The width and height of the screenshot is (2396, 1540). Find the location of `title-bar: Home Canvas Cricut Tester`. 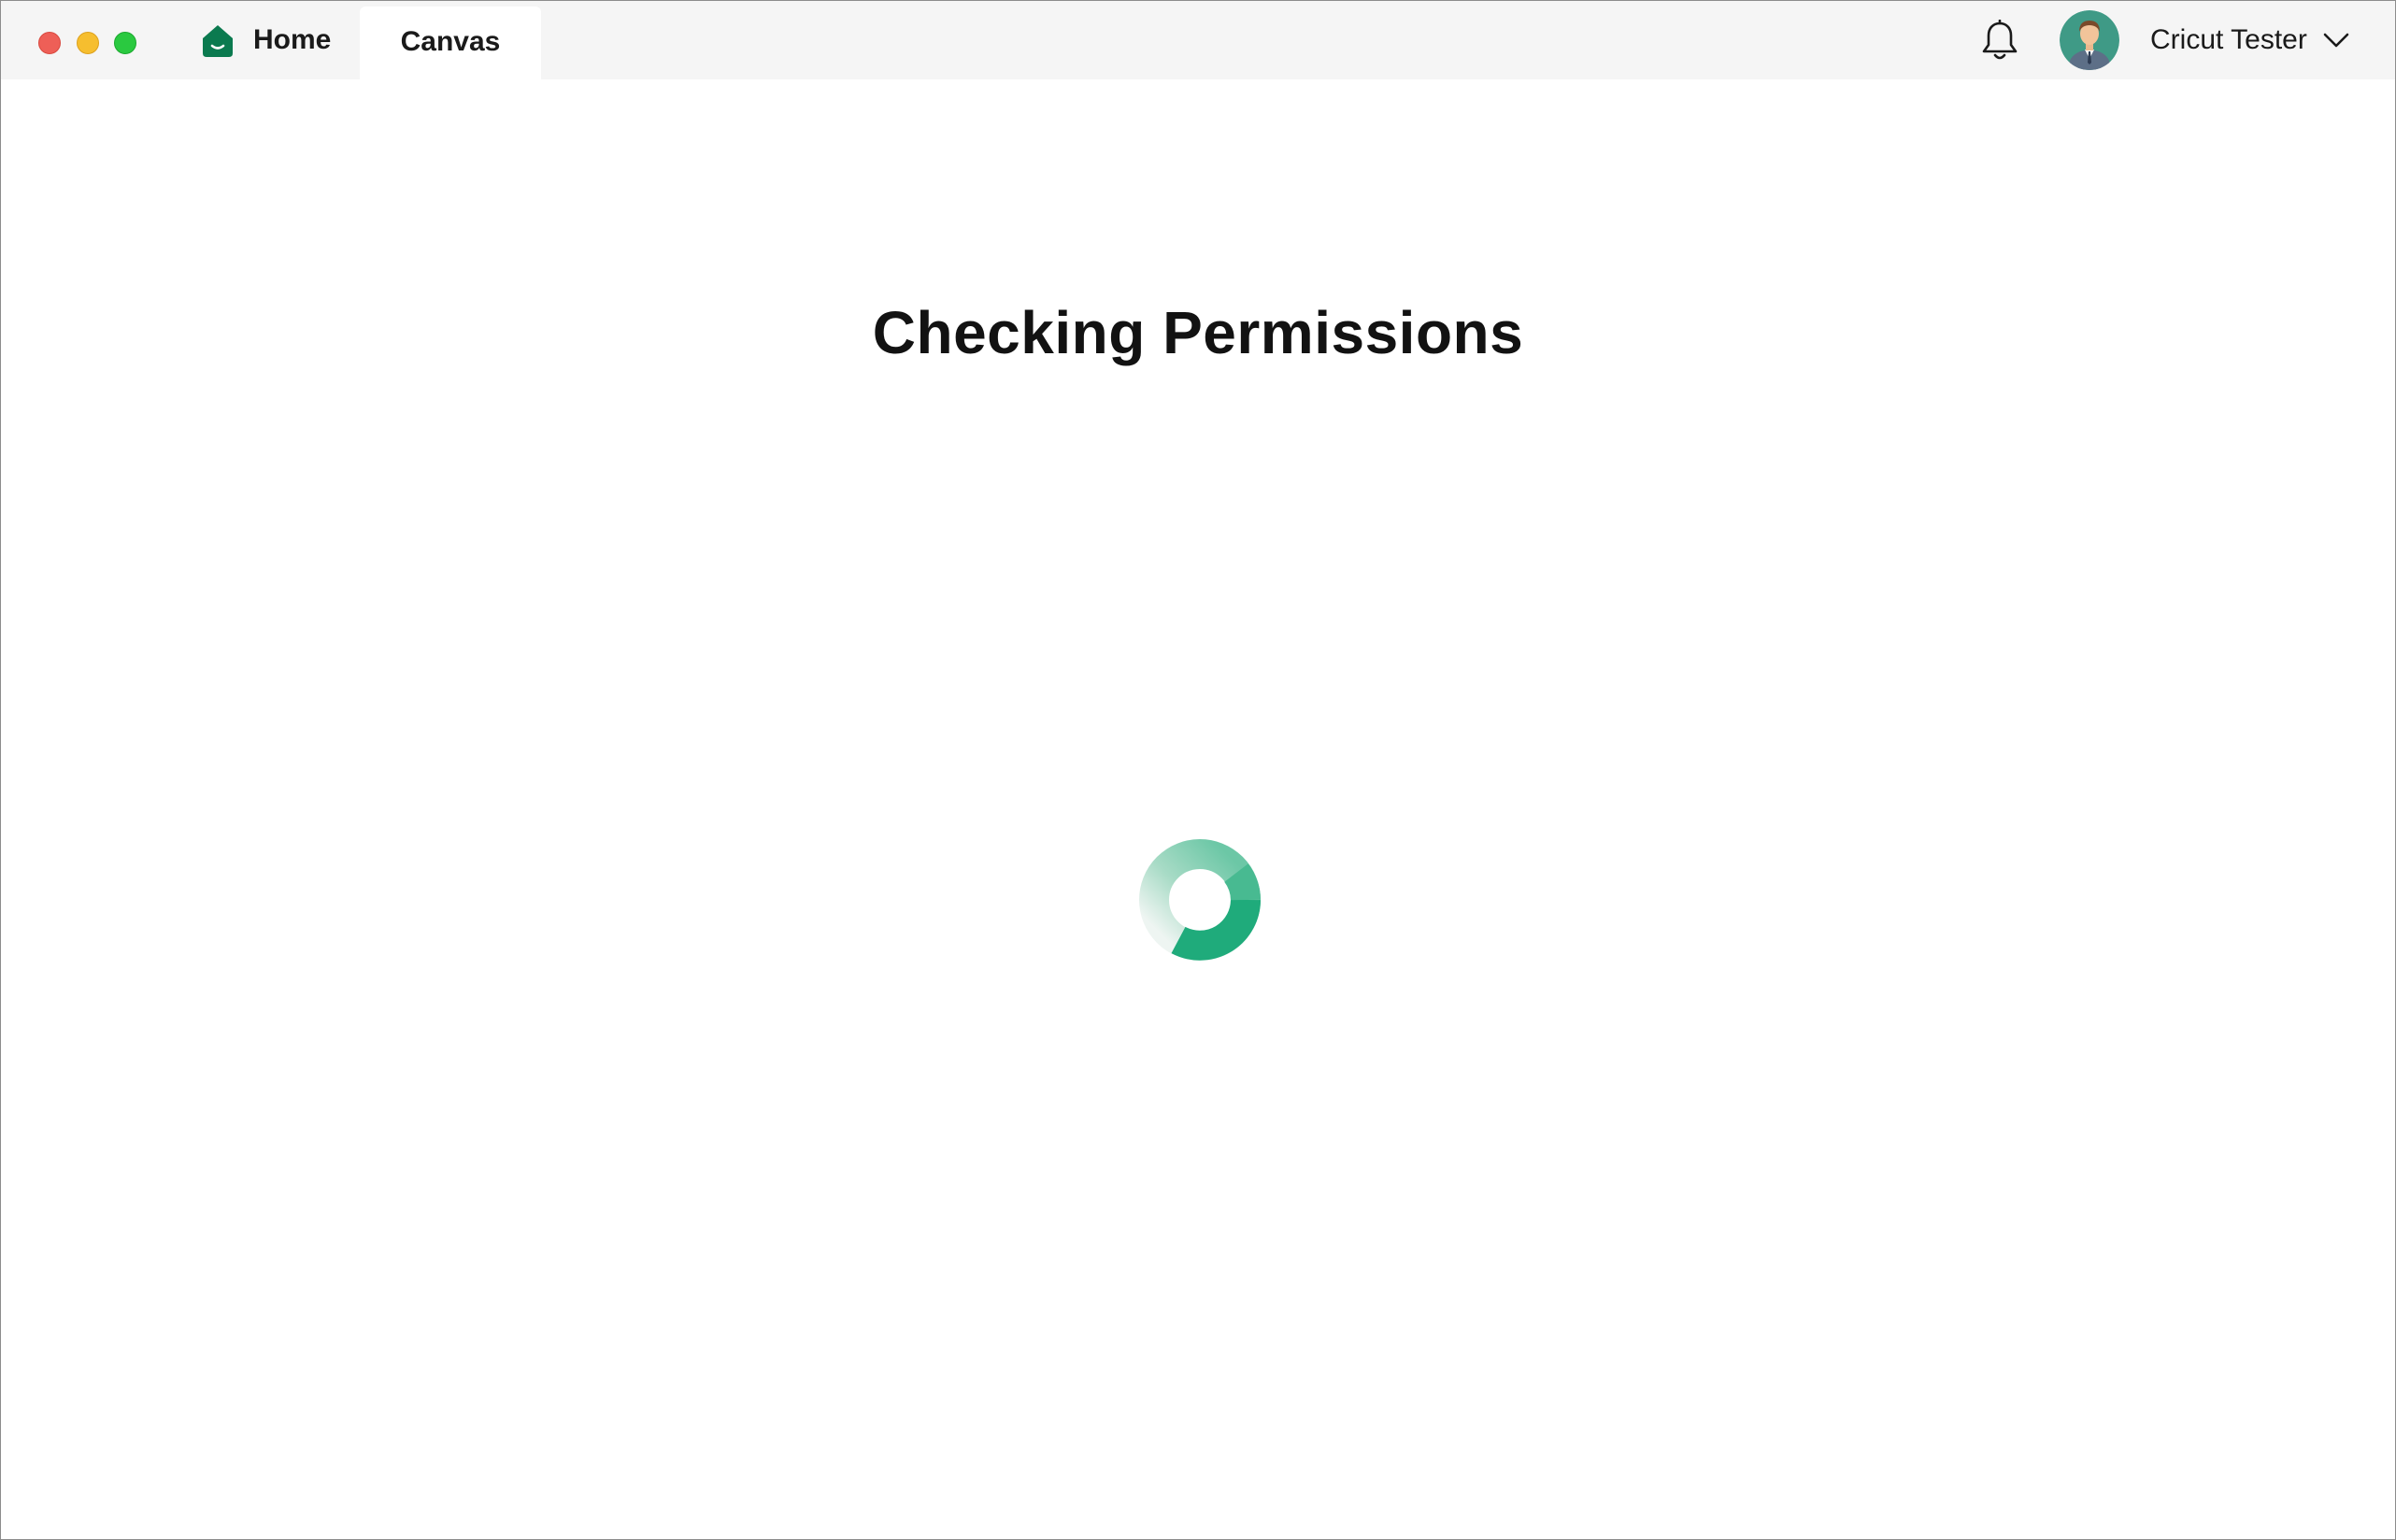

title-bar: Home Canvas Cricut Tester is located at coordinates (1198, 40).